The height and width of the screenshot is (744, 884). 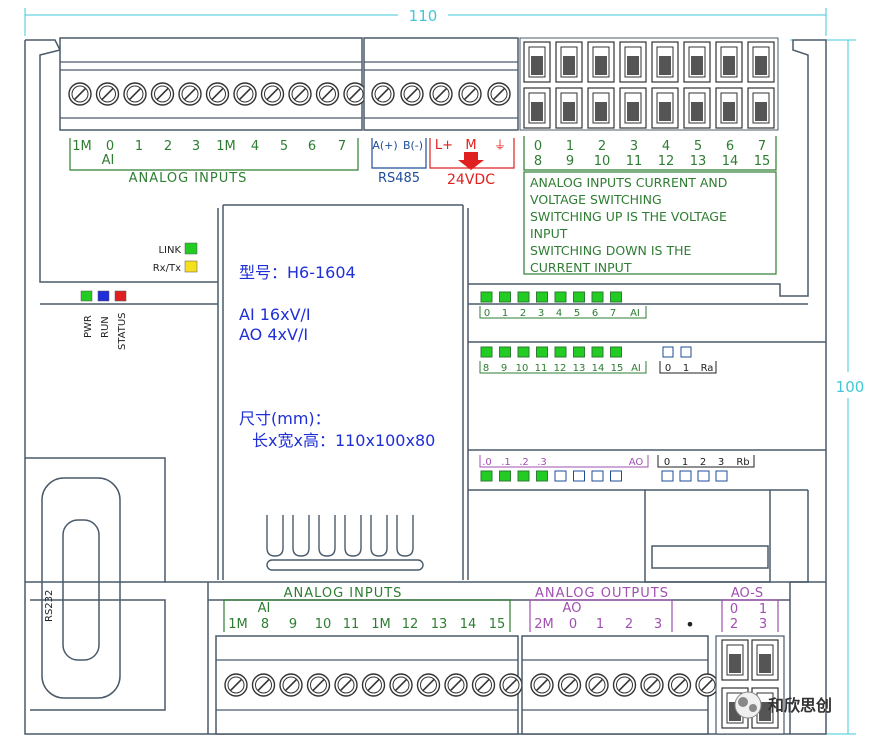 What do you see at coordinates (487, 462) in the screenshot?
I see `ao-row-label: .0` at bounding box center [487, 462].